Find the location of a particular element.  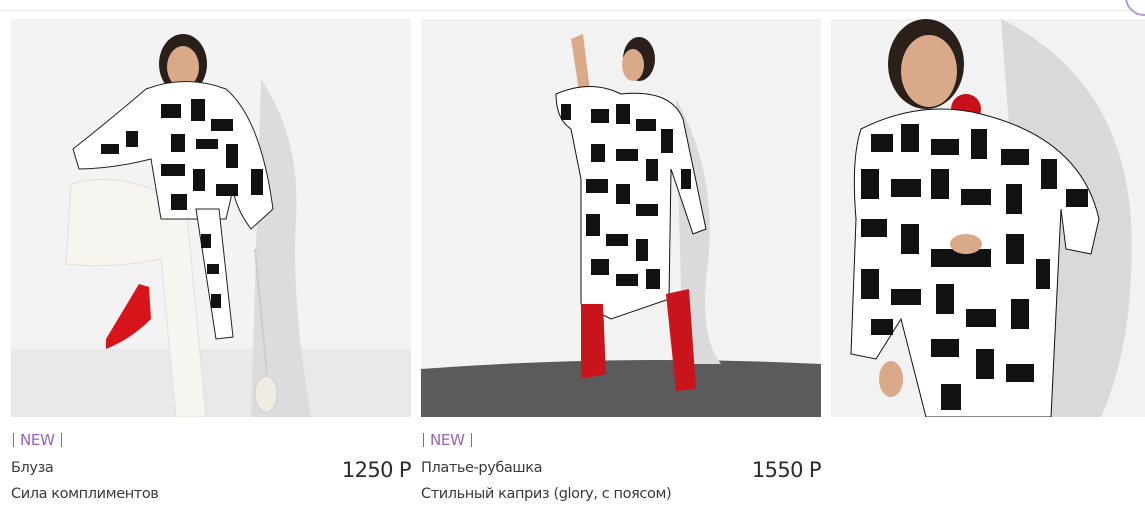

product-description: Сила комплиментов is located at coordinates (211, 494).